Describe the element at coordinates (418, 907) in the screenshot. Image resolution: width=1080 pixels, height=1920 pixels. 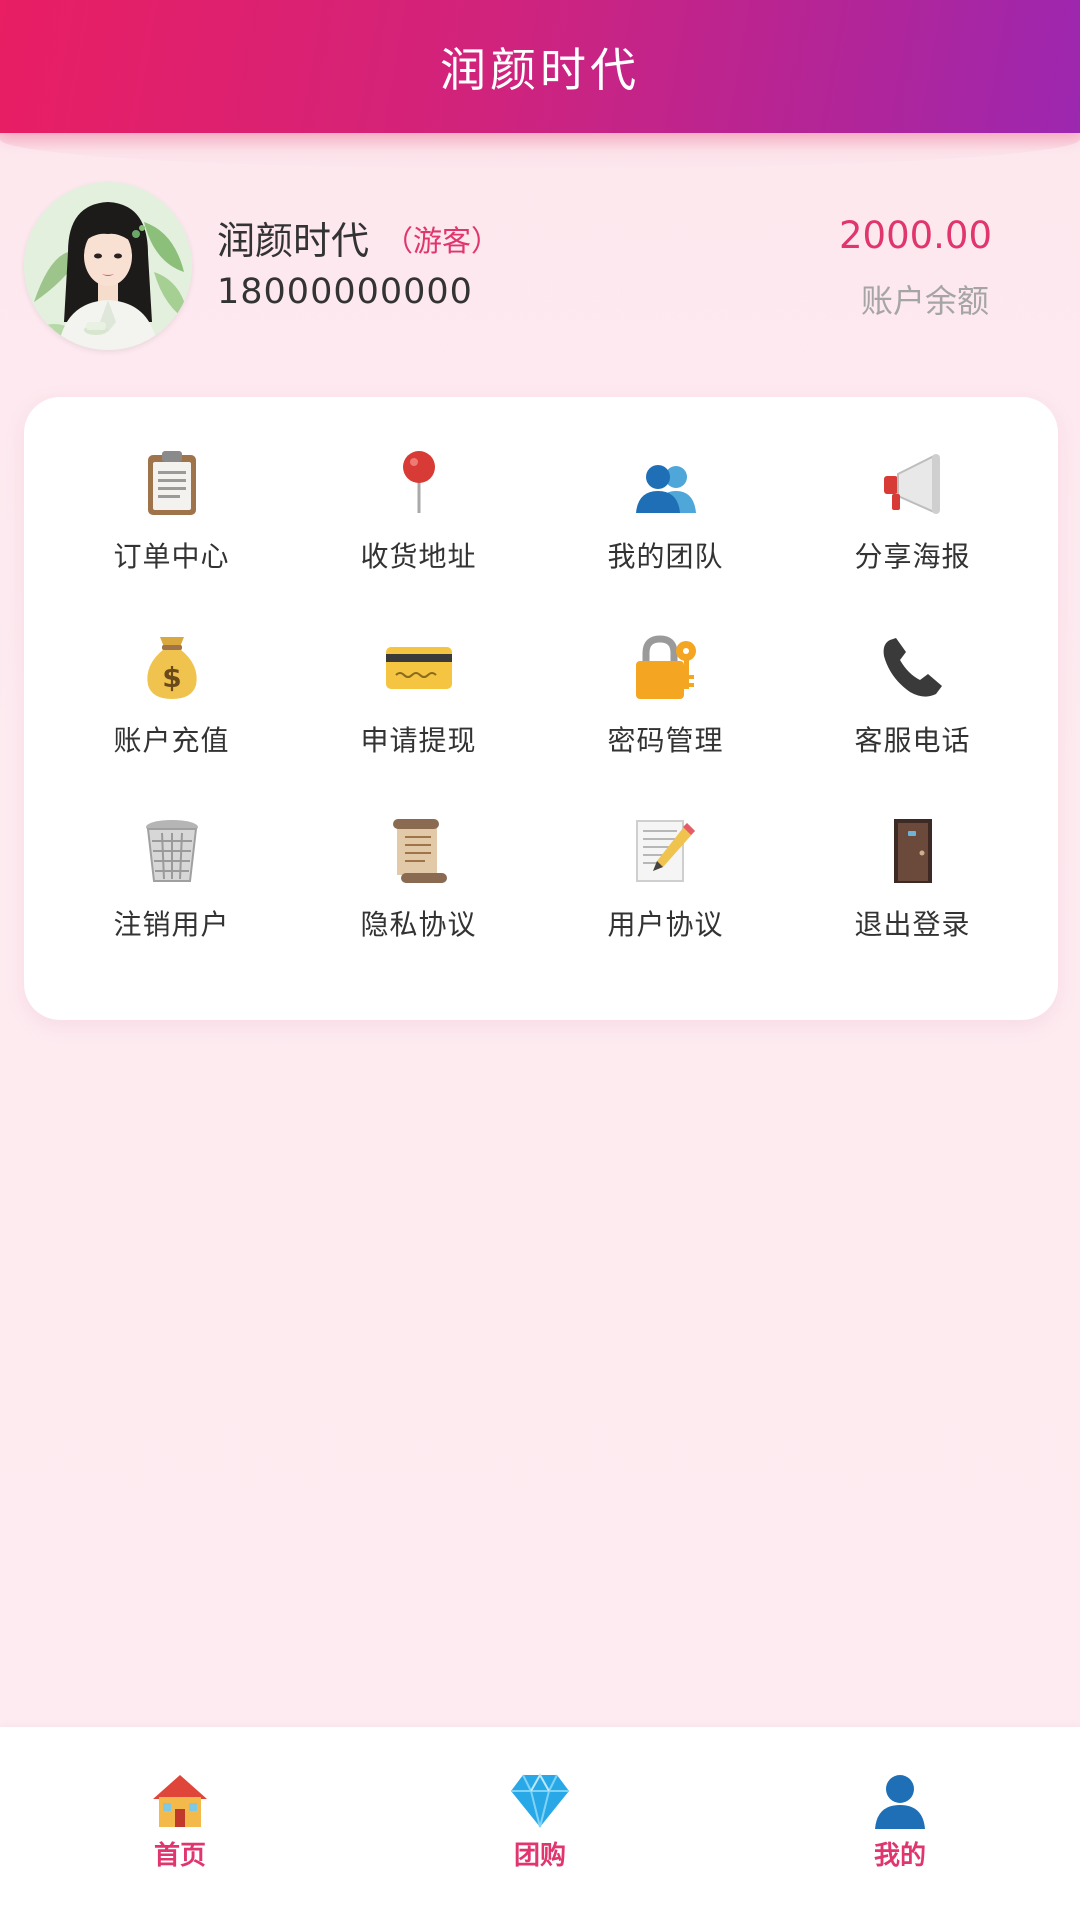
I see `menu-item-privacy-policy: 隐私协议` at that location.